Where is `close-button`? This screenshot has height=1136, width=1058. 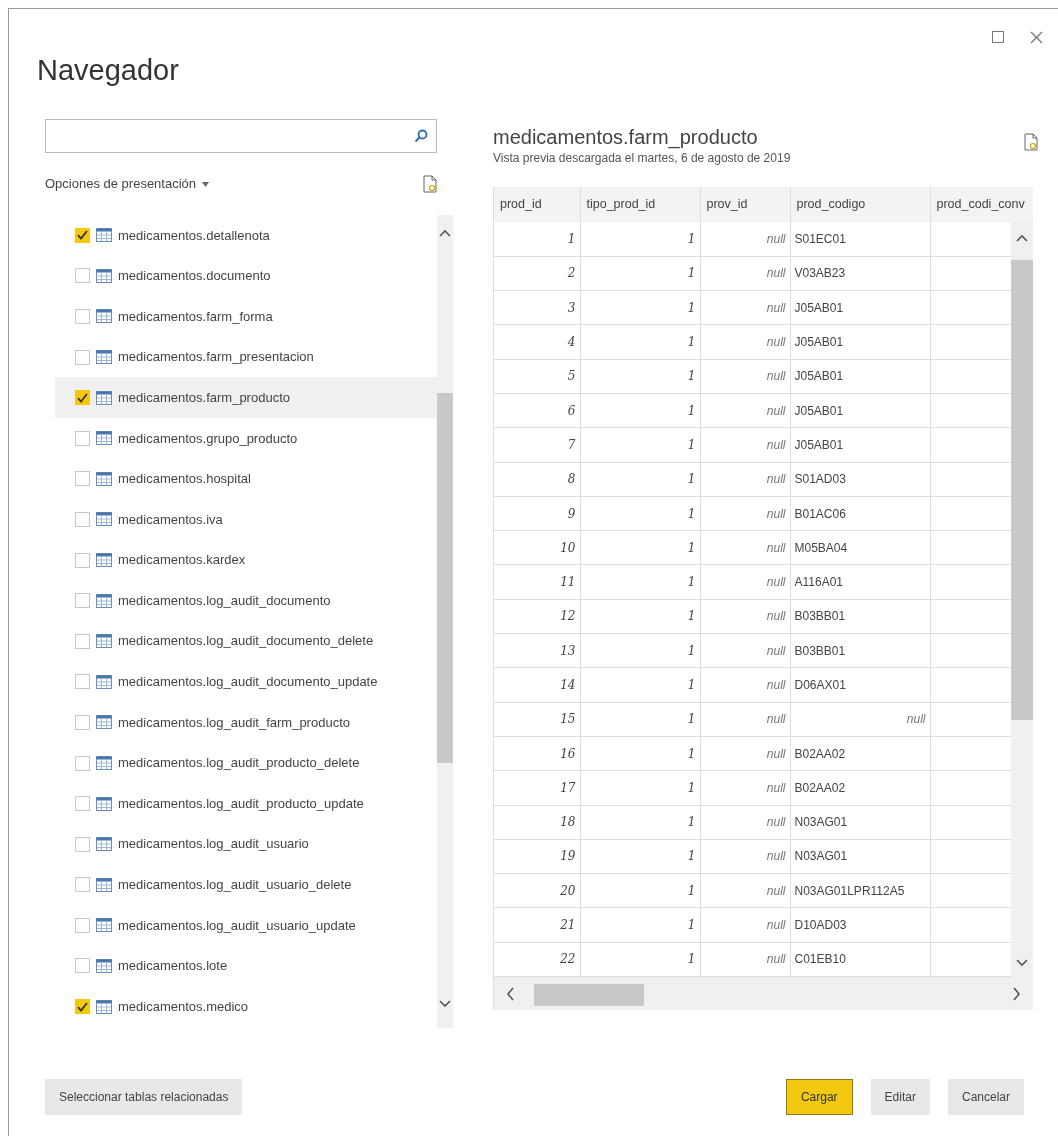
close-button is located at coordinates (1036, 37).